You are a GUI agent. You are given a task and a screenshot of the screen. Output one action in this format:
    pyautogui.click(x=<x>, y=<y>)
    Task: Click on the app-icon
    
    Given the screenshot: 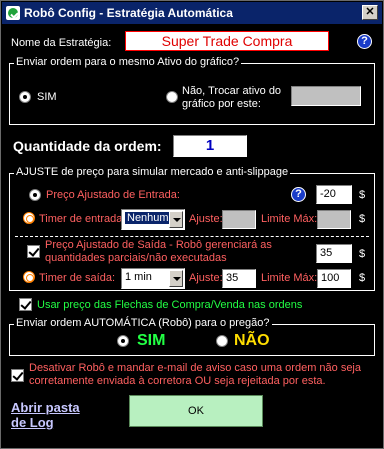 What is the action you would take?
    pyautogui.click(x=13, y=13)
    